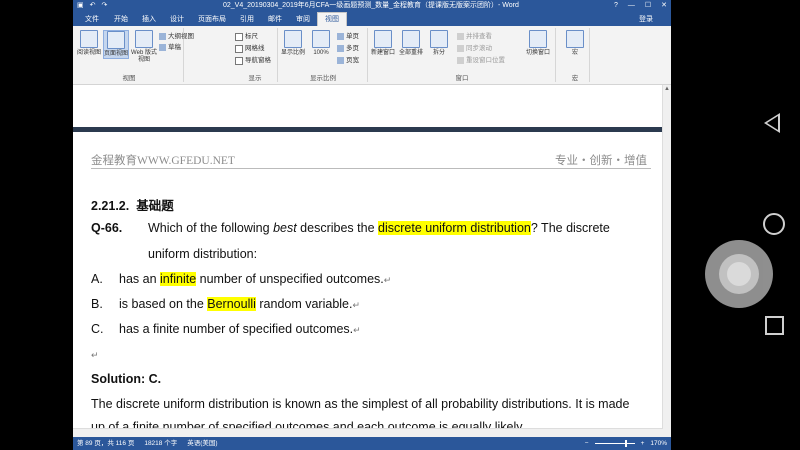 This screenshot has width=800, height=450. Describe the element at coordinates (212, 19) in the screenshot. I see `tab-layout: 页面布局` at that location.